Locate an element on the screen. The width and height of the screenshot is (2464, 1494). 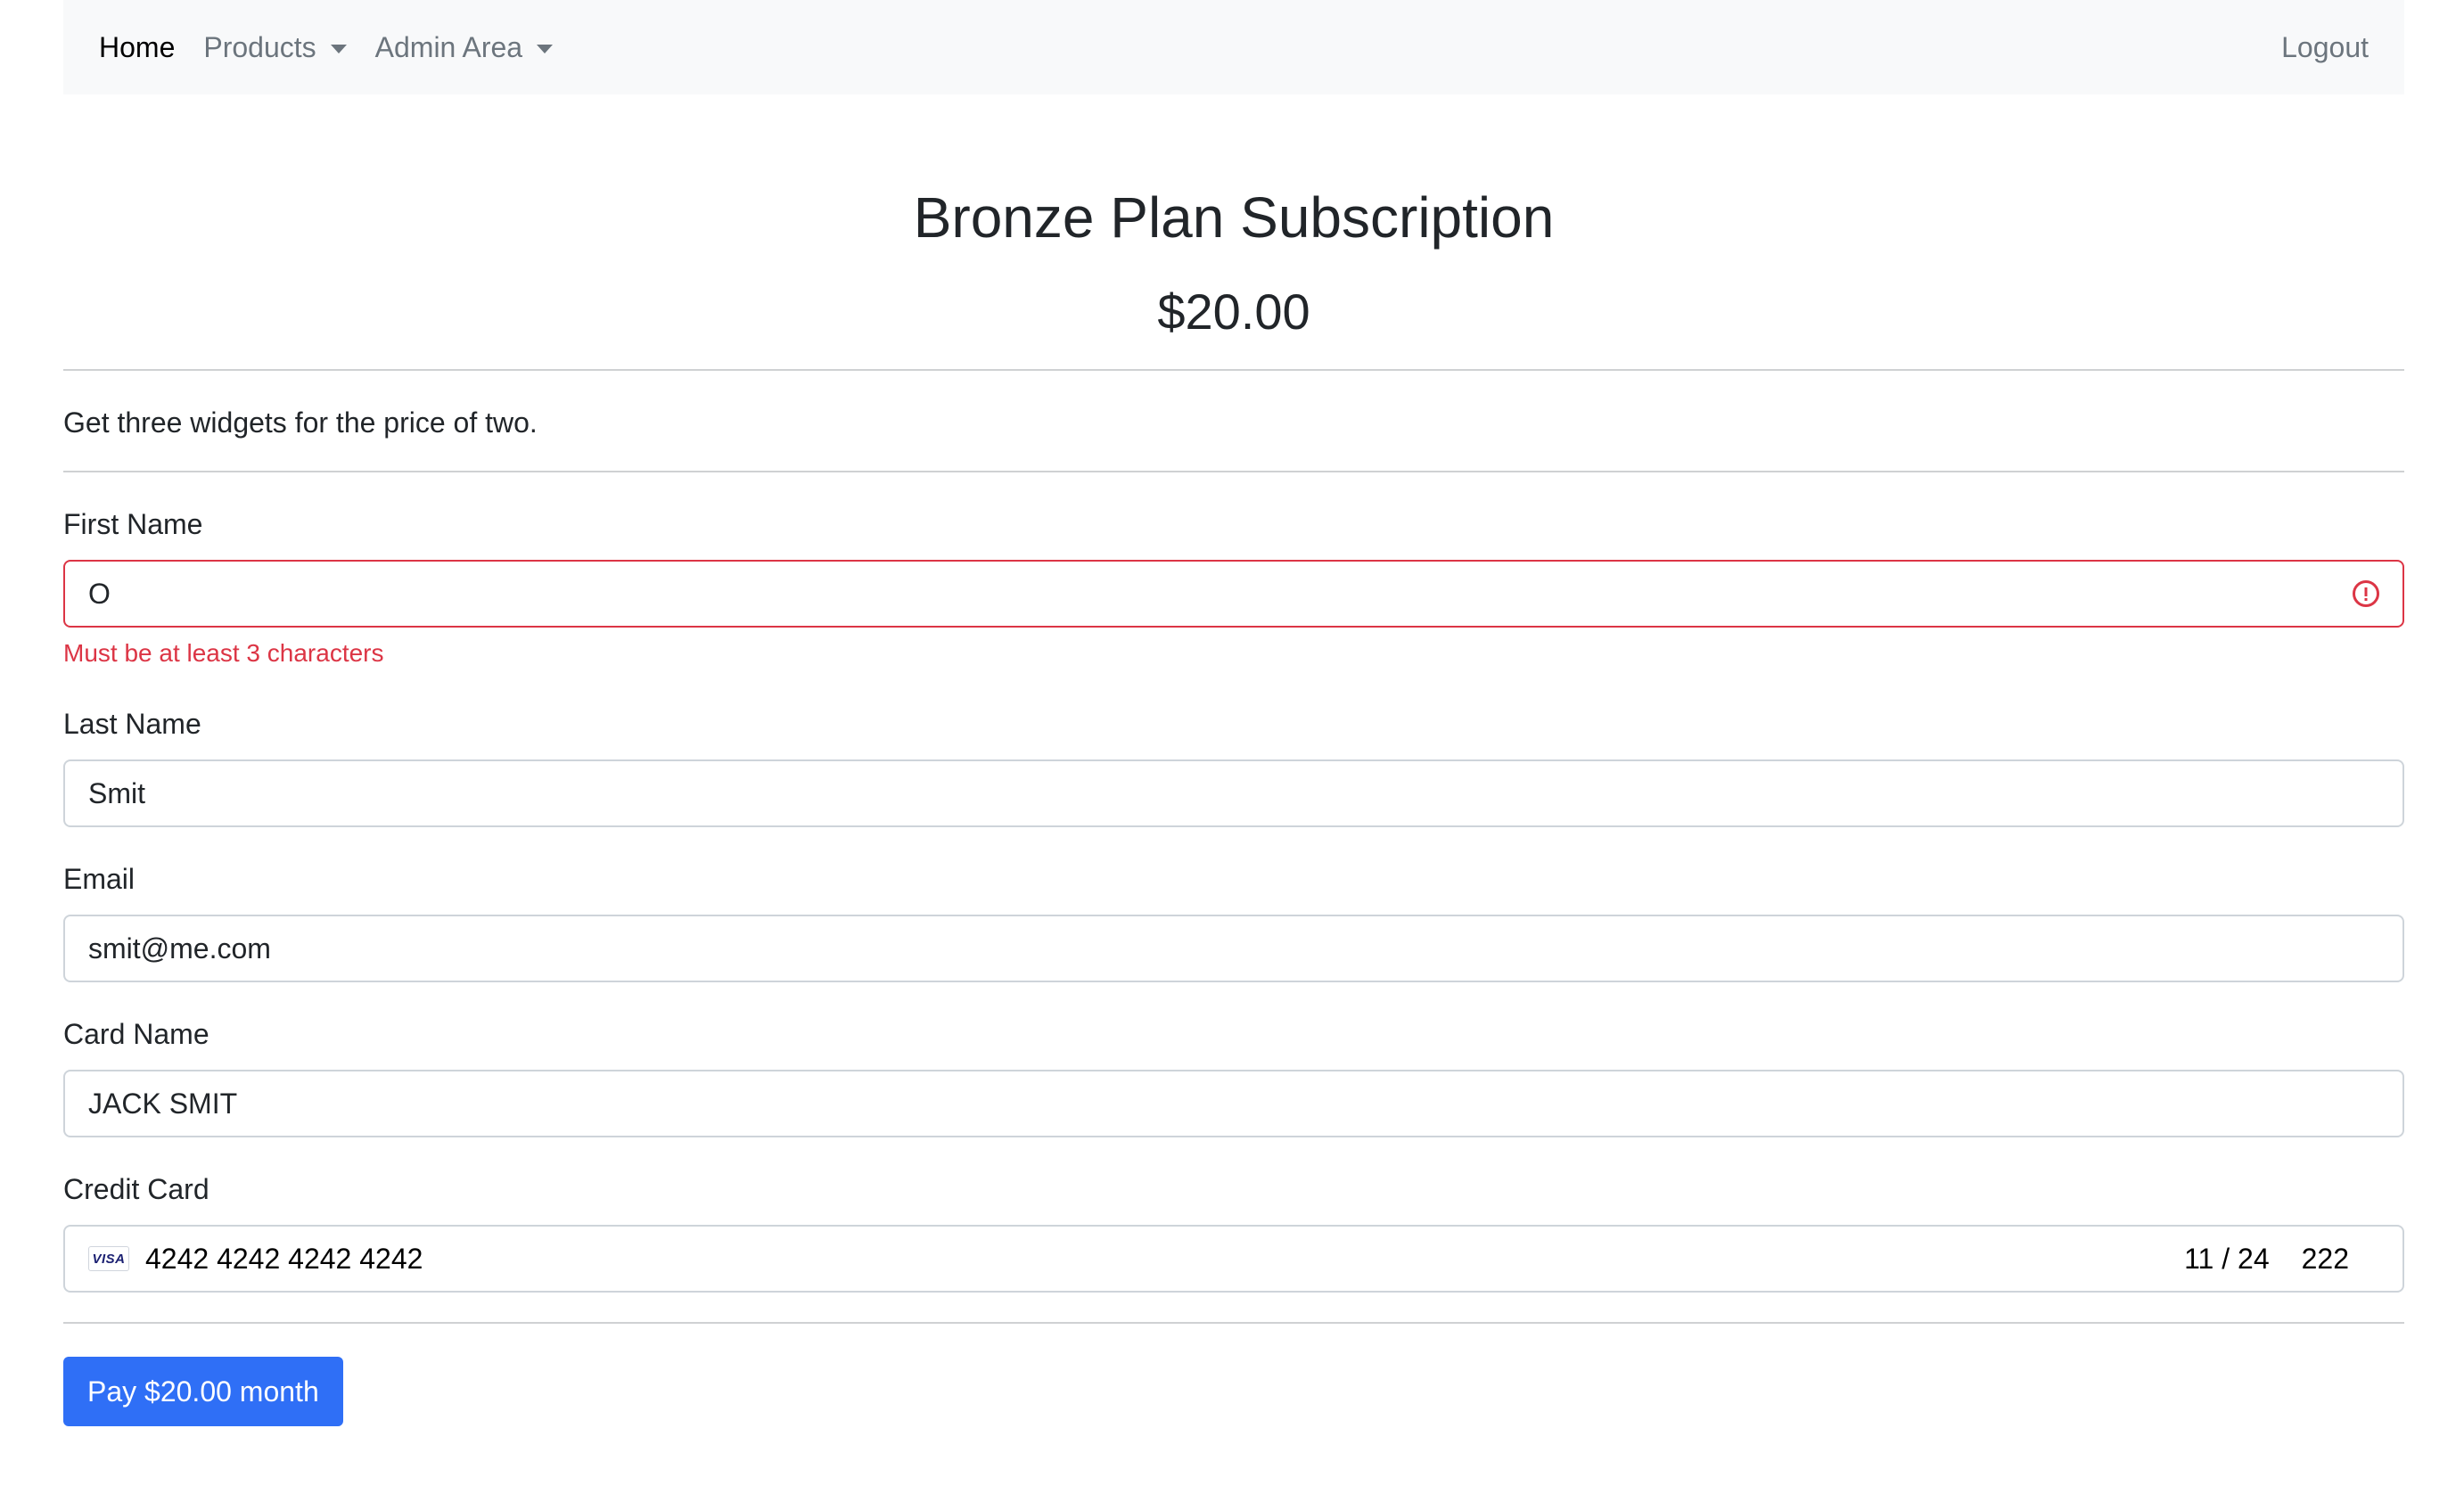
nav-left: Home Products Admin Area is located at coordinates (340, 47).